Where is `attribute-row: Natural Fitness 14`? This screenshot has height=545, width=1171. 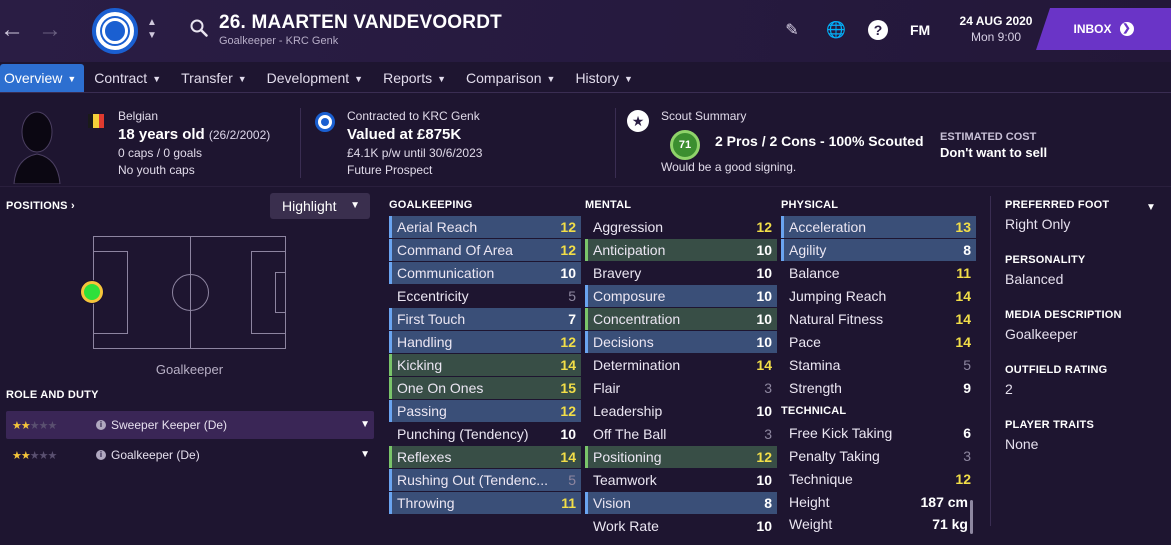
attribute-row: Natural Fitness 14 is located at coordinates (878, 319).